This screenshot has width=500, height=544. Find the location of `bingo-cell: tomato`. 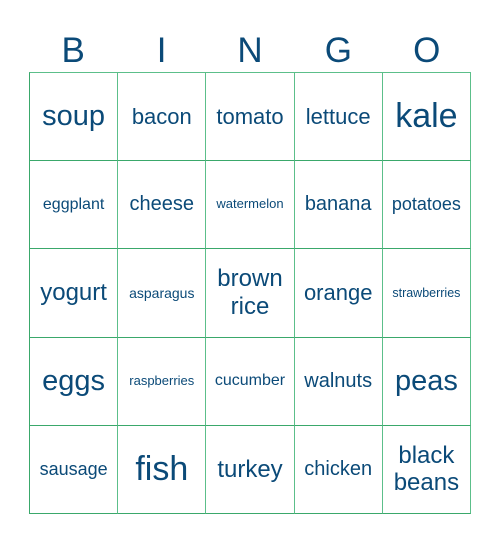

bingo-cell: tomato is located at coordinates (250, 117).